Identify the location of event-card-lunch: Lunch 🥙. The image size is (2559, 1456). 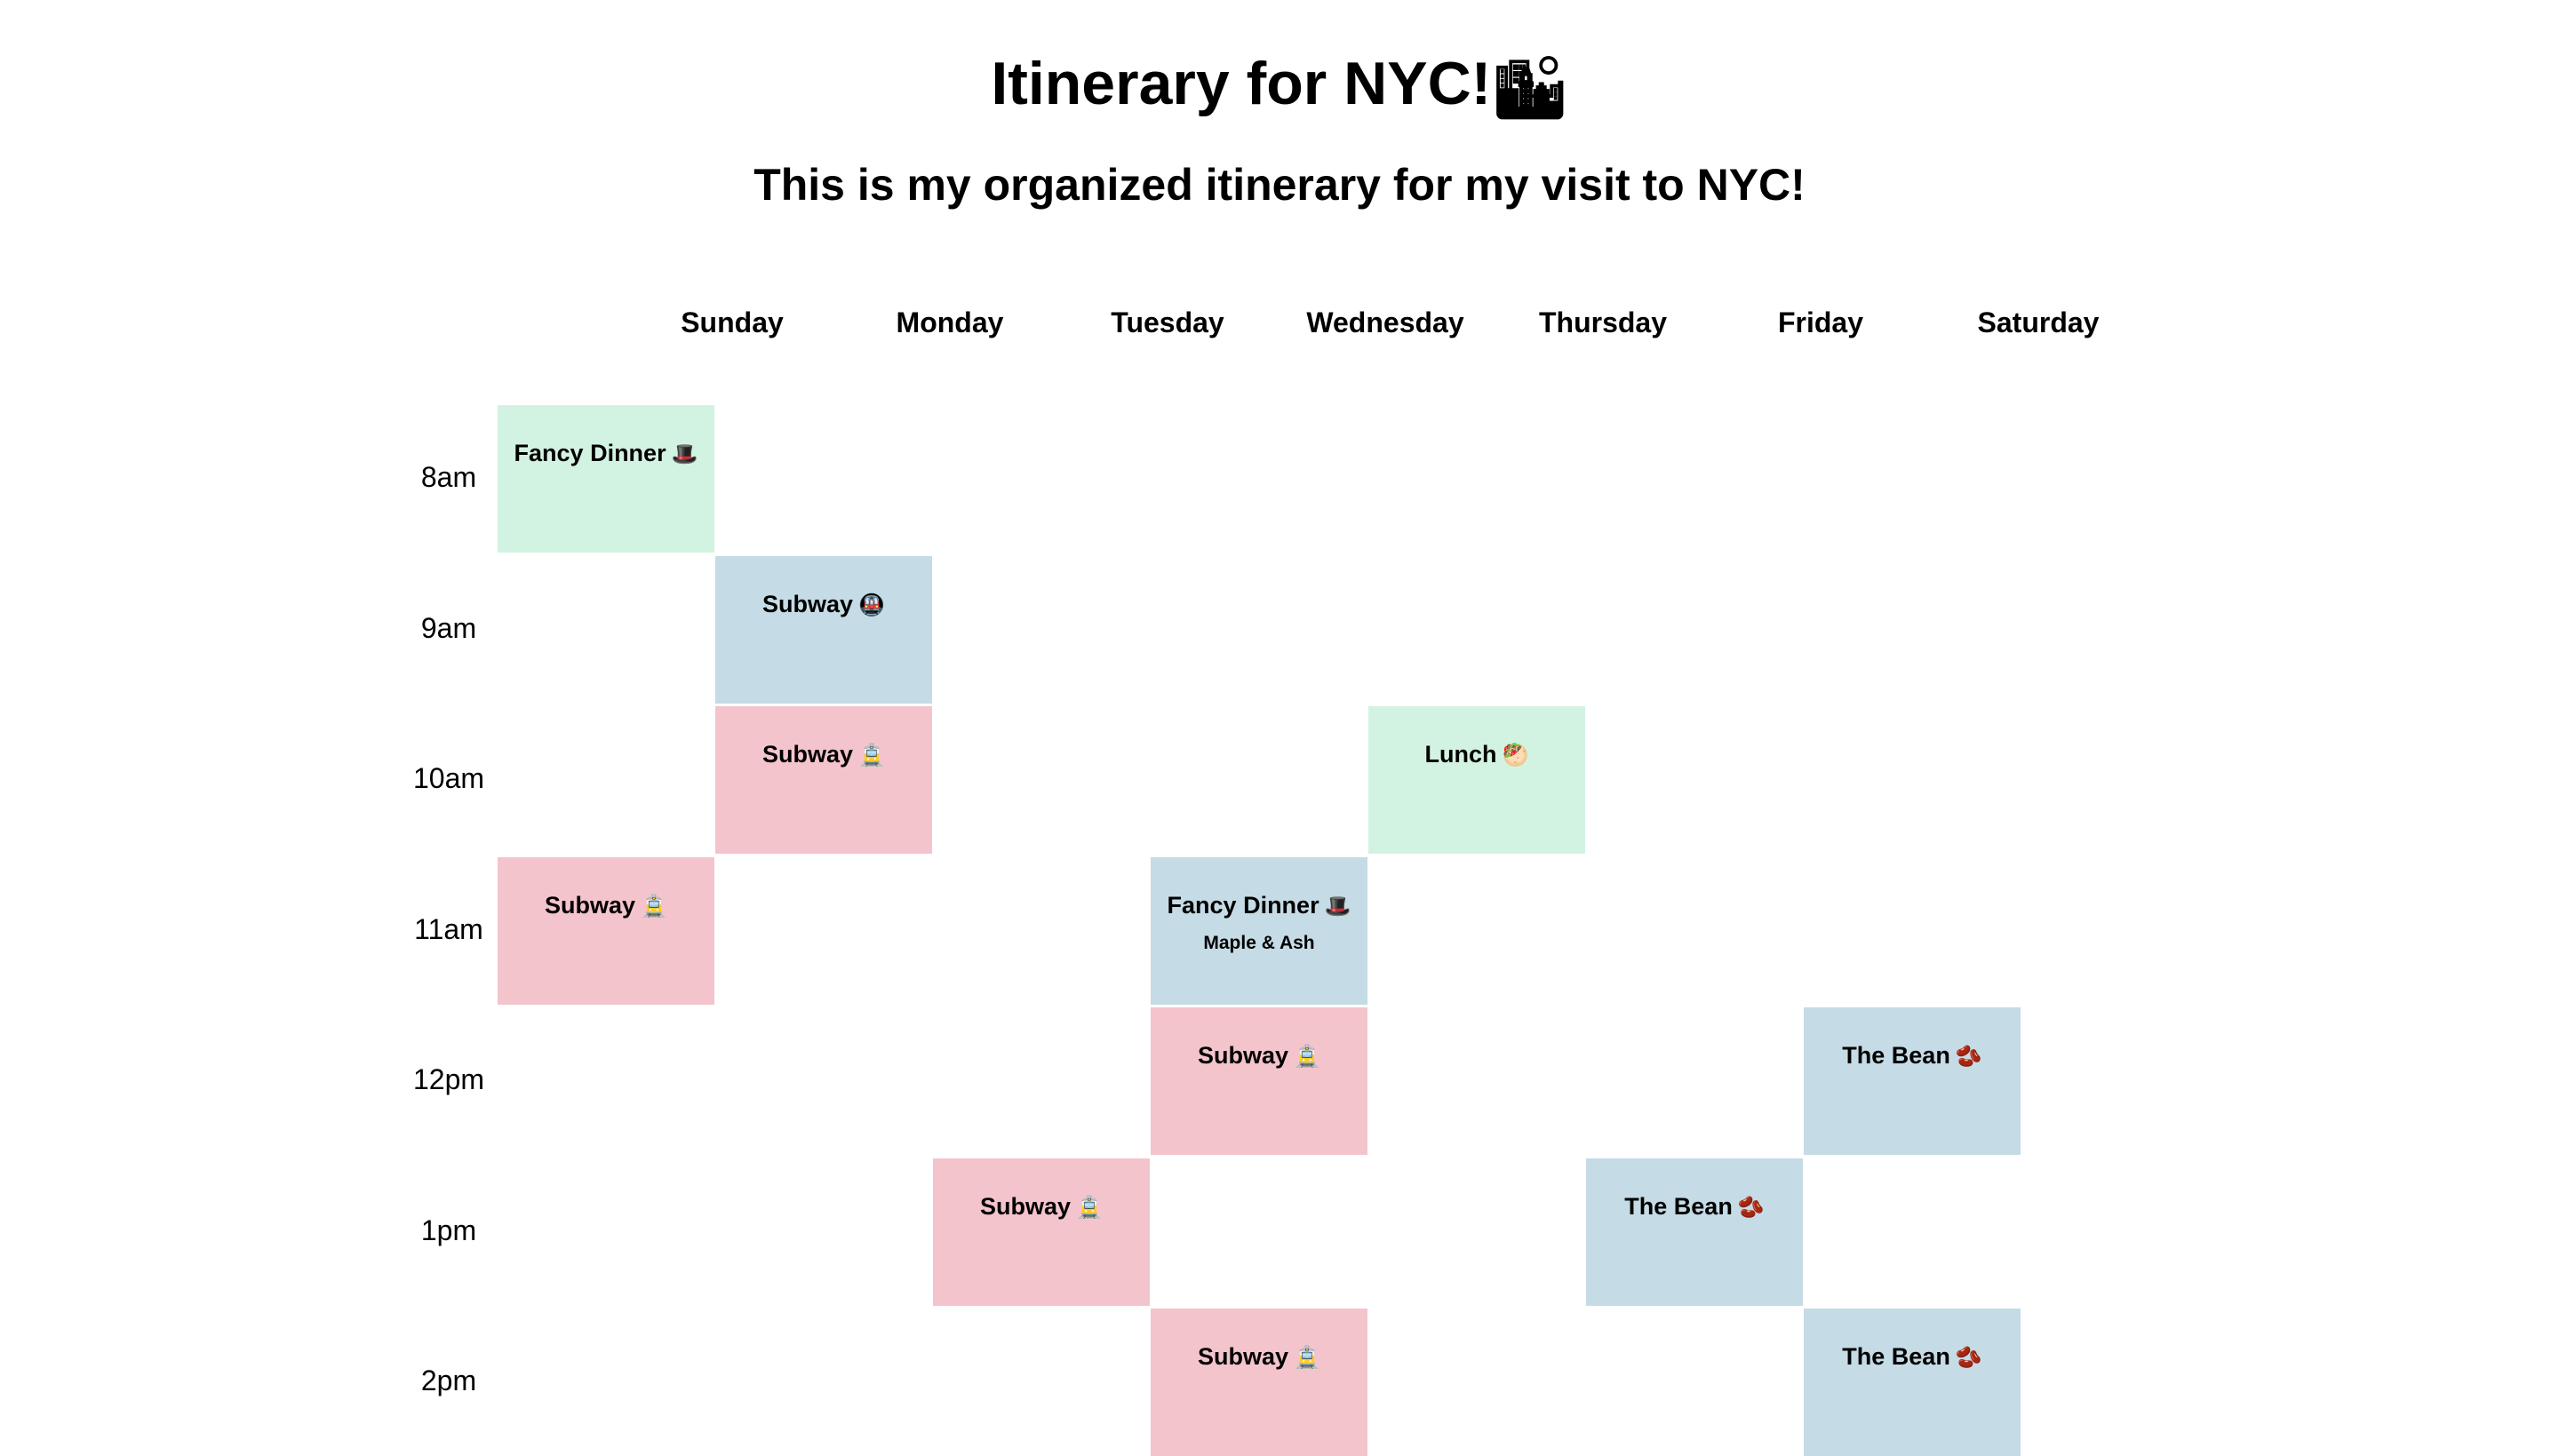
(1476, 780).